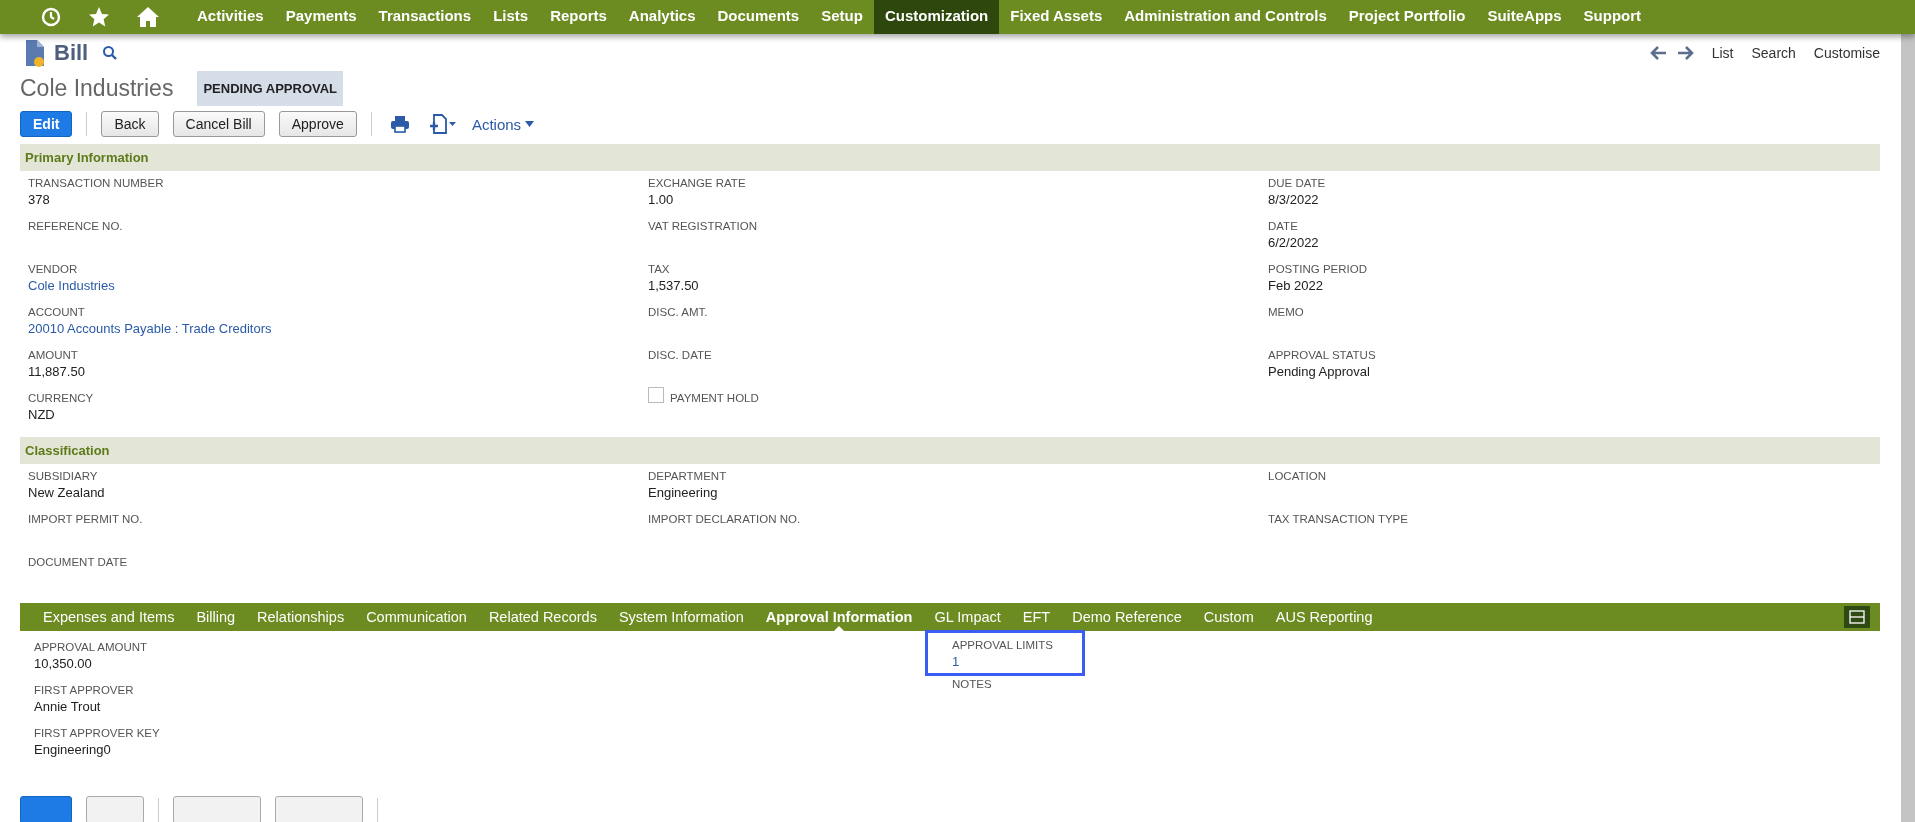  Describe the element at coordinates (1324, 617) in the screenshot. I see `subtab: AUS Reporting` at that location.